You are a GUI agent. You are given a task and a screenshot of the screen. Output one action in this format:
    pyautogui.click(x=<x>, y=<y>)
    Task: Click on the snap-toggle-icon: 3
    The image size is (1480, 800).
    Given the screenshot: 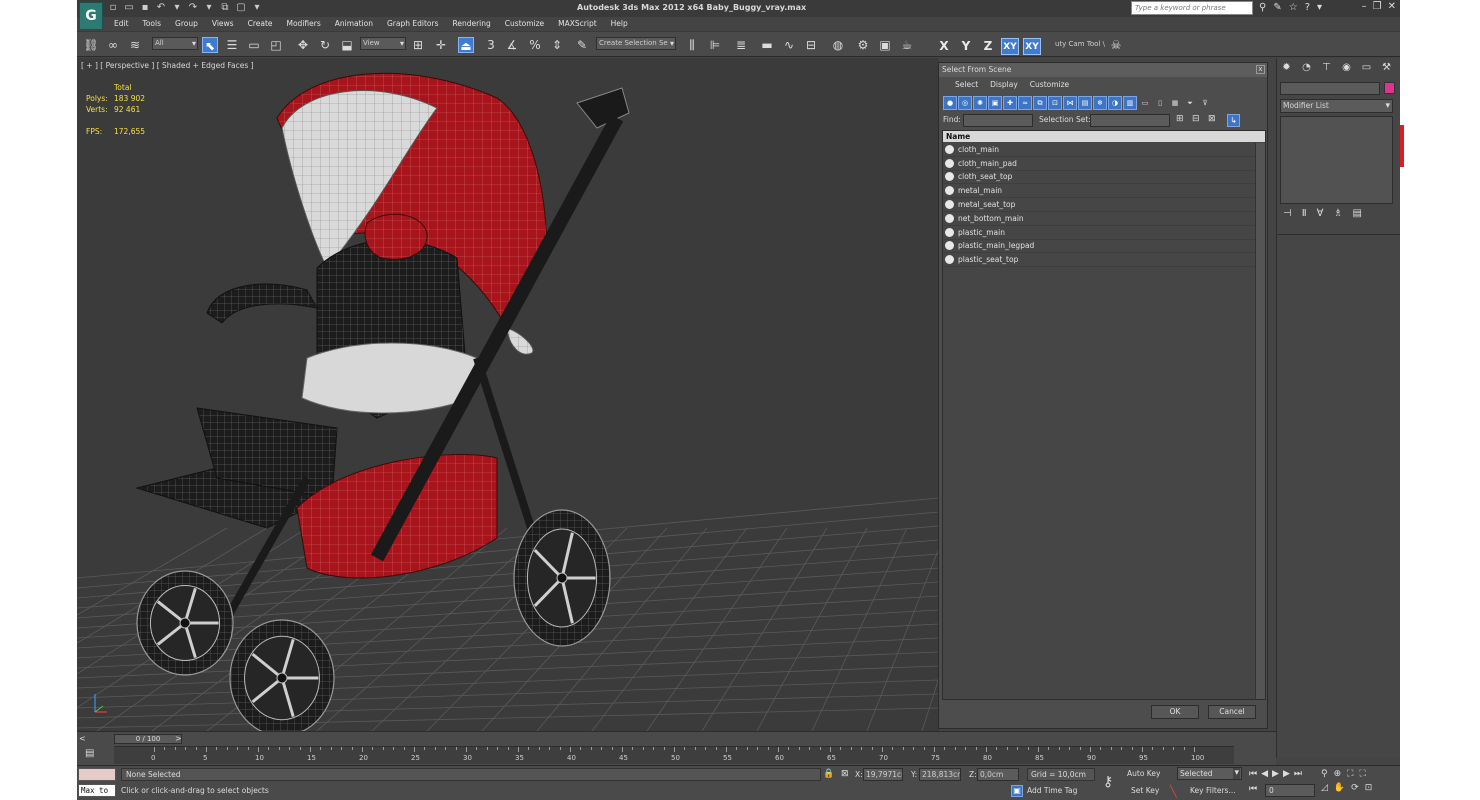 What is the action you would take?
    pyautogui.click(x=491, y=45)
    